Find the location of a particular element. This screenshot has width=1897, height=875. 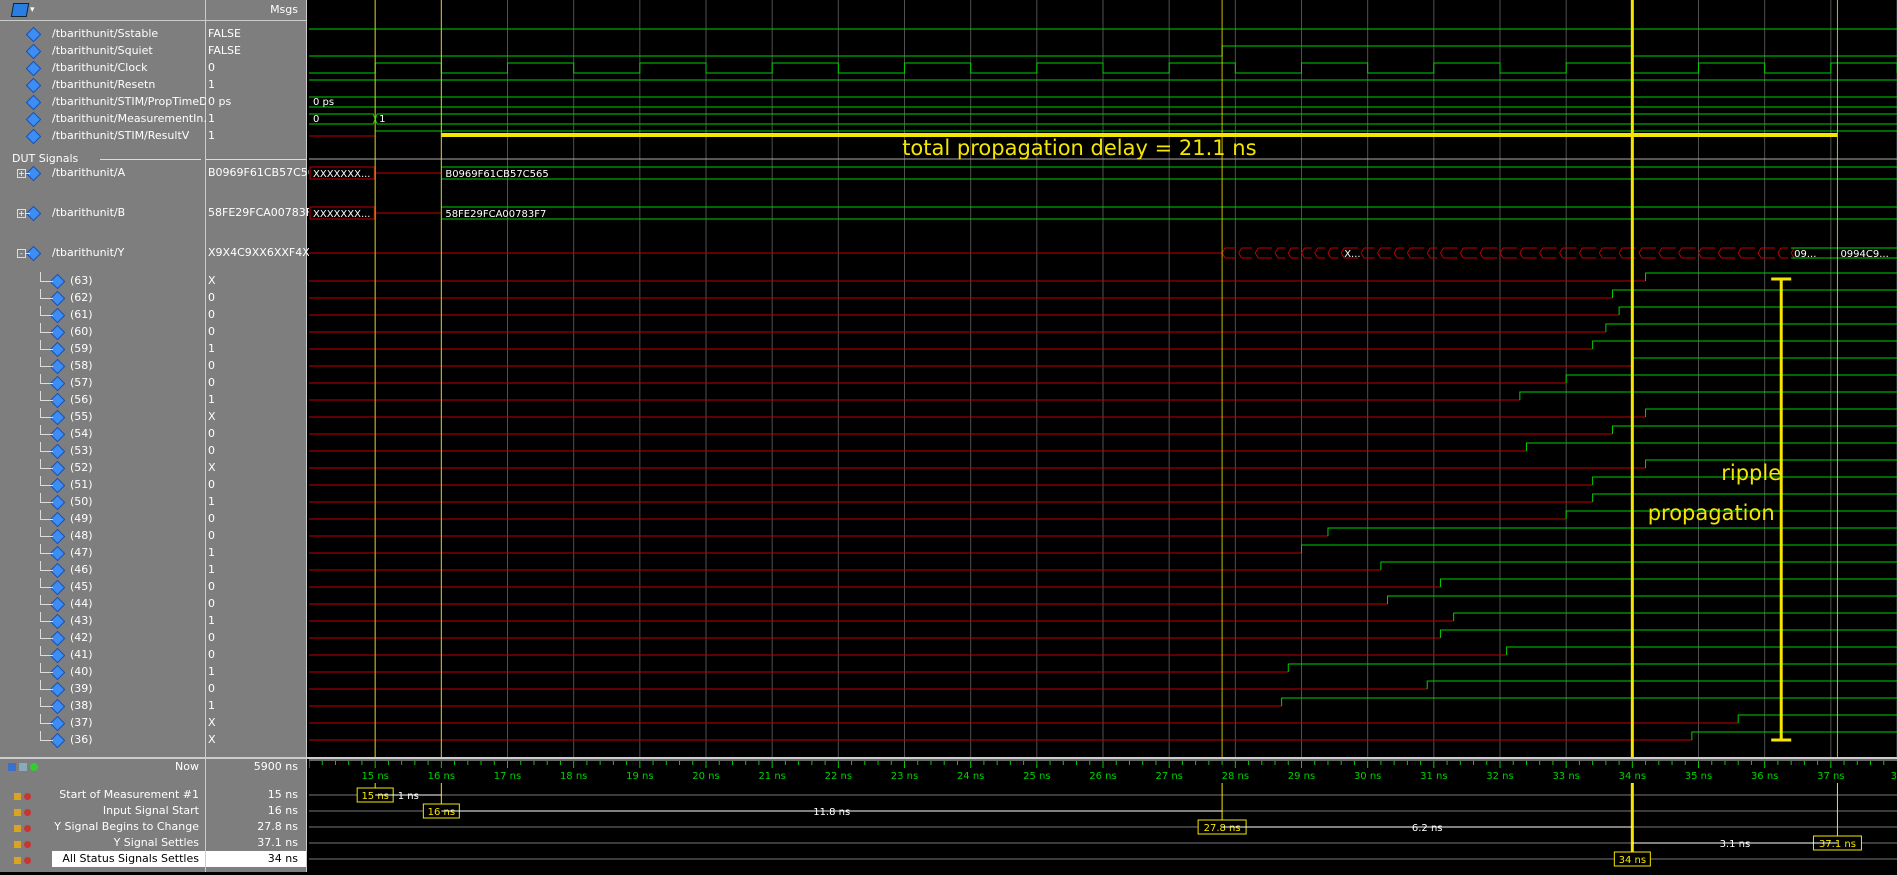

ruler-label: 36 ns is located at coordinates (1764, 776).